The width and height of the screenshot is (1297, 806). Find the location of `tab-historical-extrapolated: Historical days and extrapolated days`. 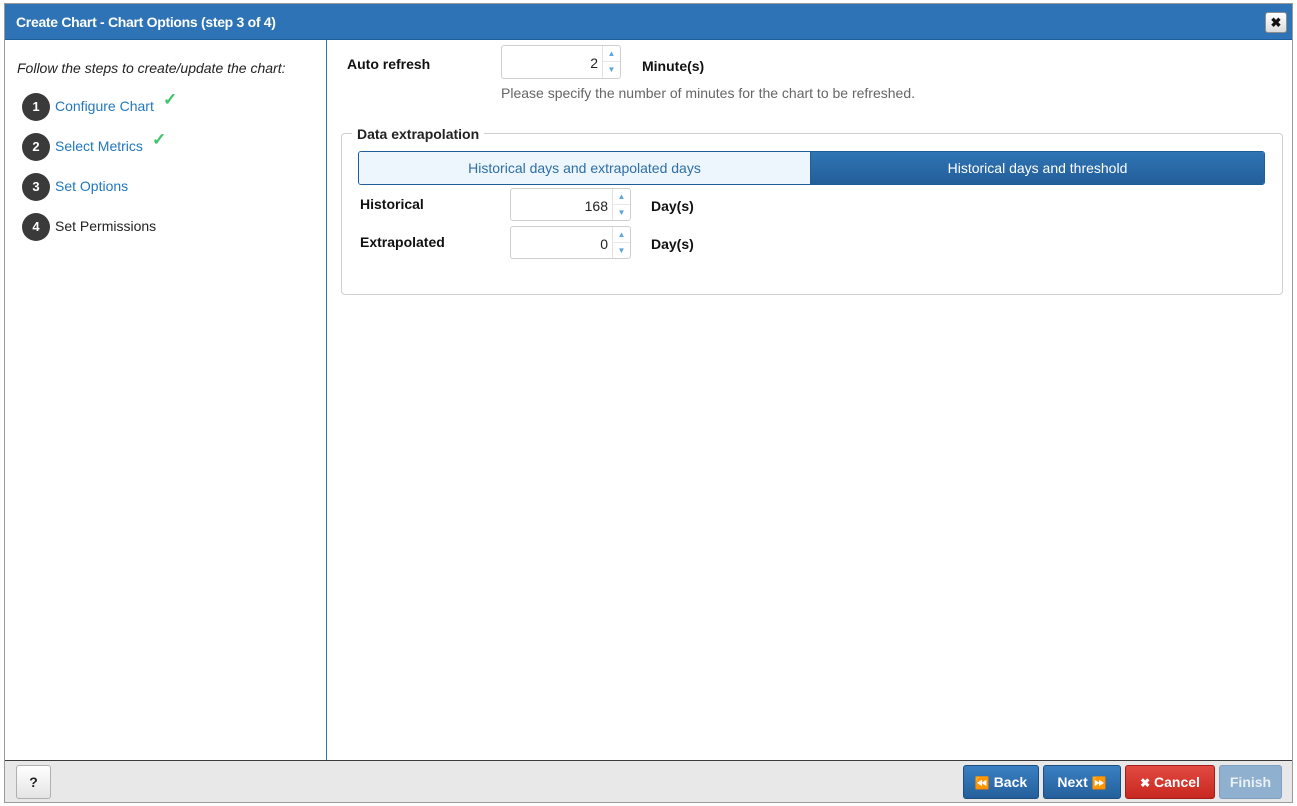

tab-historical-extrapolated: Historical days and extrapolated days is located at coordinates (585, 168).